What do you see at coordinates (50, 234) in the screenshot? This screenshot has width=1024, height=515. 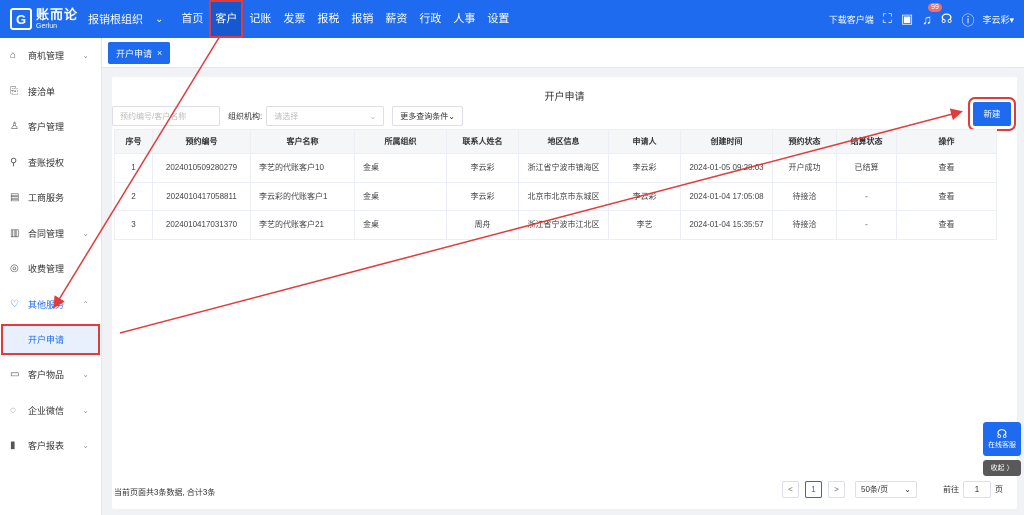 I see `sidebar-item-contracts: ▥ 合同管理 ⌄` at bounding box center [50, 234].